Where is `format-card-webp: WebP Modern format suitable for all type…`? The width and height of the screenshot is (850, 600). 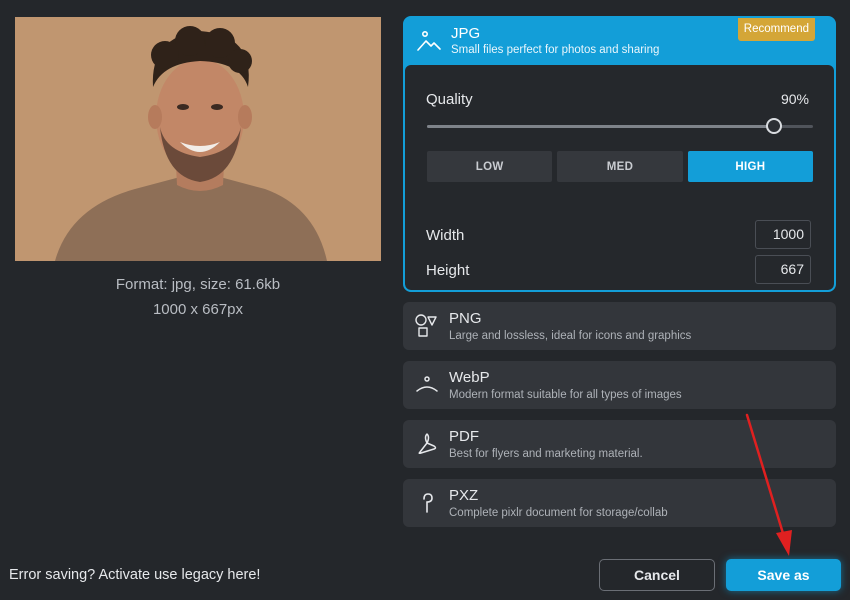
format-card-webp: WebP Modern format suitable for all type… is located at coordinates (619, 385).